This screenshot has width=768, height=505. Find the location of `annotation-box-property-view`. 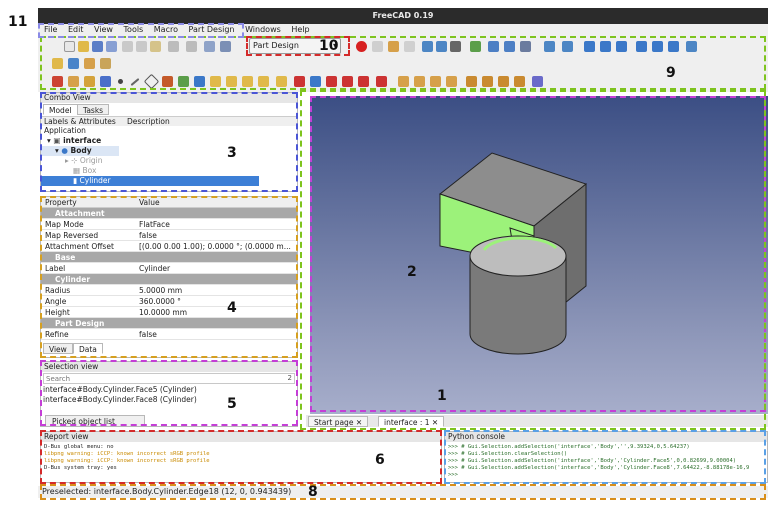

annotation-box-property-view is located at coordinates (169, 277).